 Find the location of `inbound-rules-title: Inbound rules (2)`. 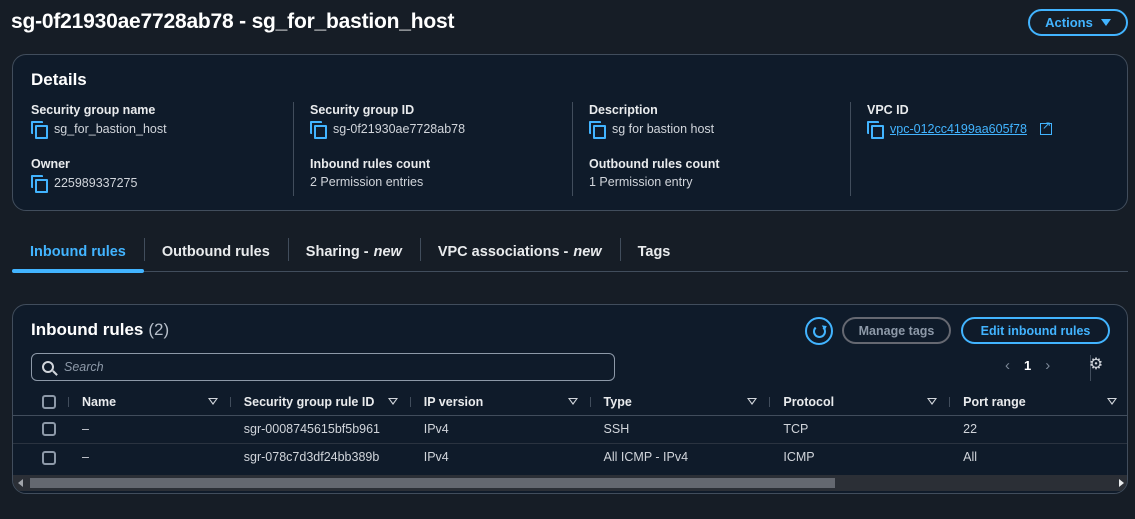

inbound-rules-title: Inbound rules (2) is located at coordinates (100, 330).